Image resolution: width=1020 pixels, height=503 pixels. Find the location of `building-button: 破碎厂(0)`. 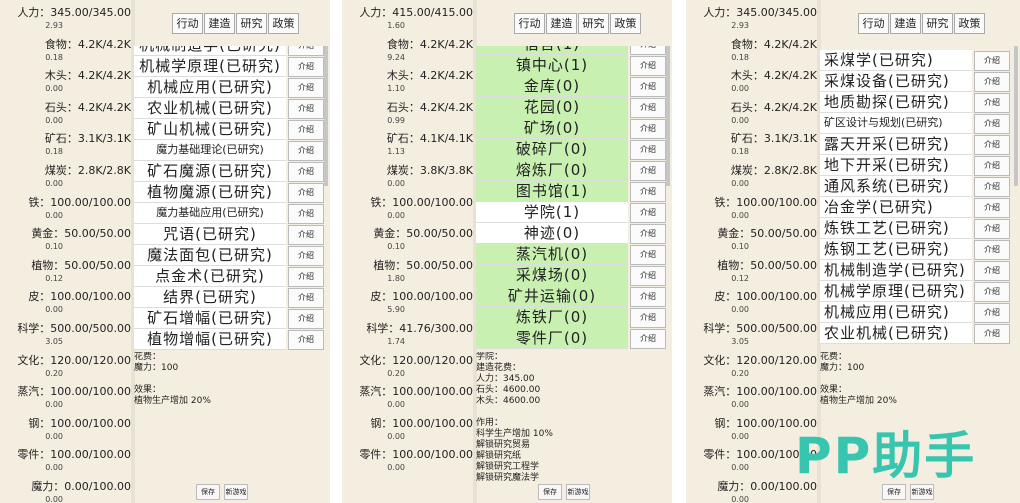

building-button: 破碎厂(0) is located at coordinates (552, 149).